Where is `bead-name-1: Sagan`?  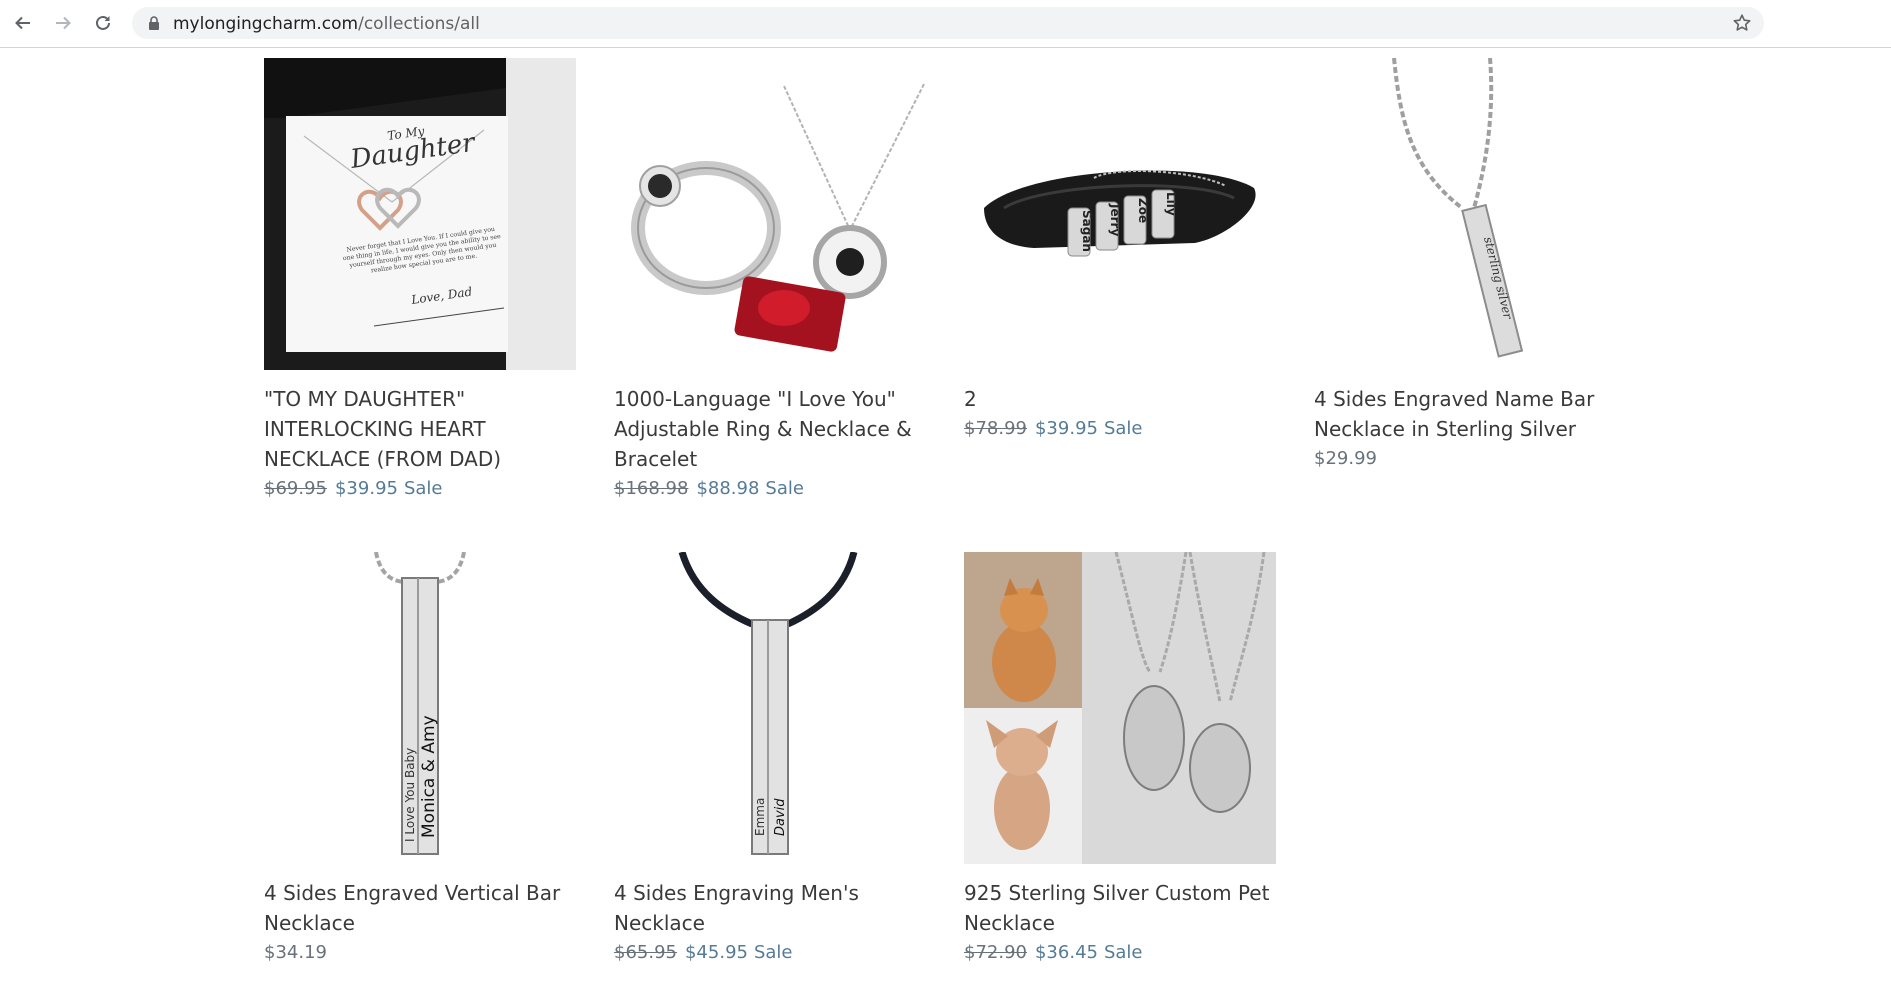 bead-name-1: Sagan is located at coordinates (1087, 231).